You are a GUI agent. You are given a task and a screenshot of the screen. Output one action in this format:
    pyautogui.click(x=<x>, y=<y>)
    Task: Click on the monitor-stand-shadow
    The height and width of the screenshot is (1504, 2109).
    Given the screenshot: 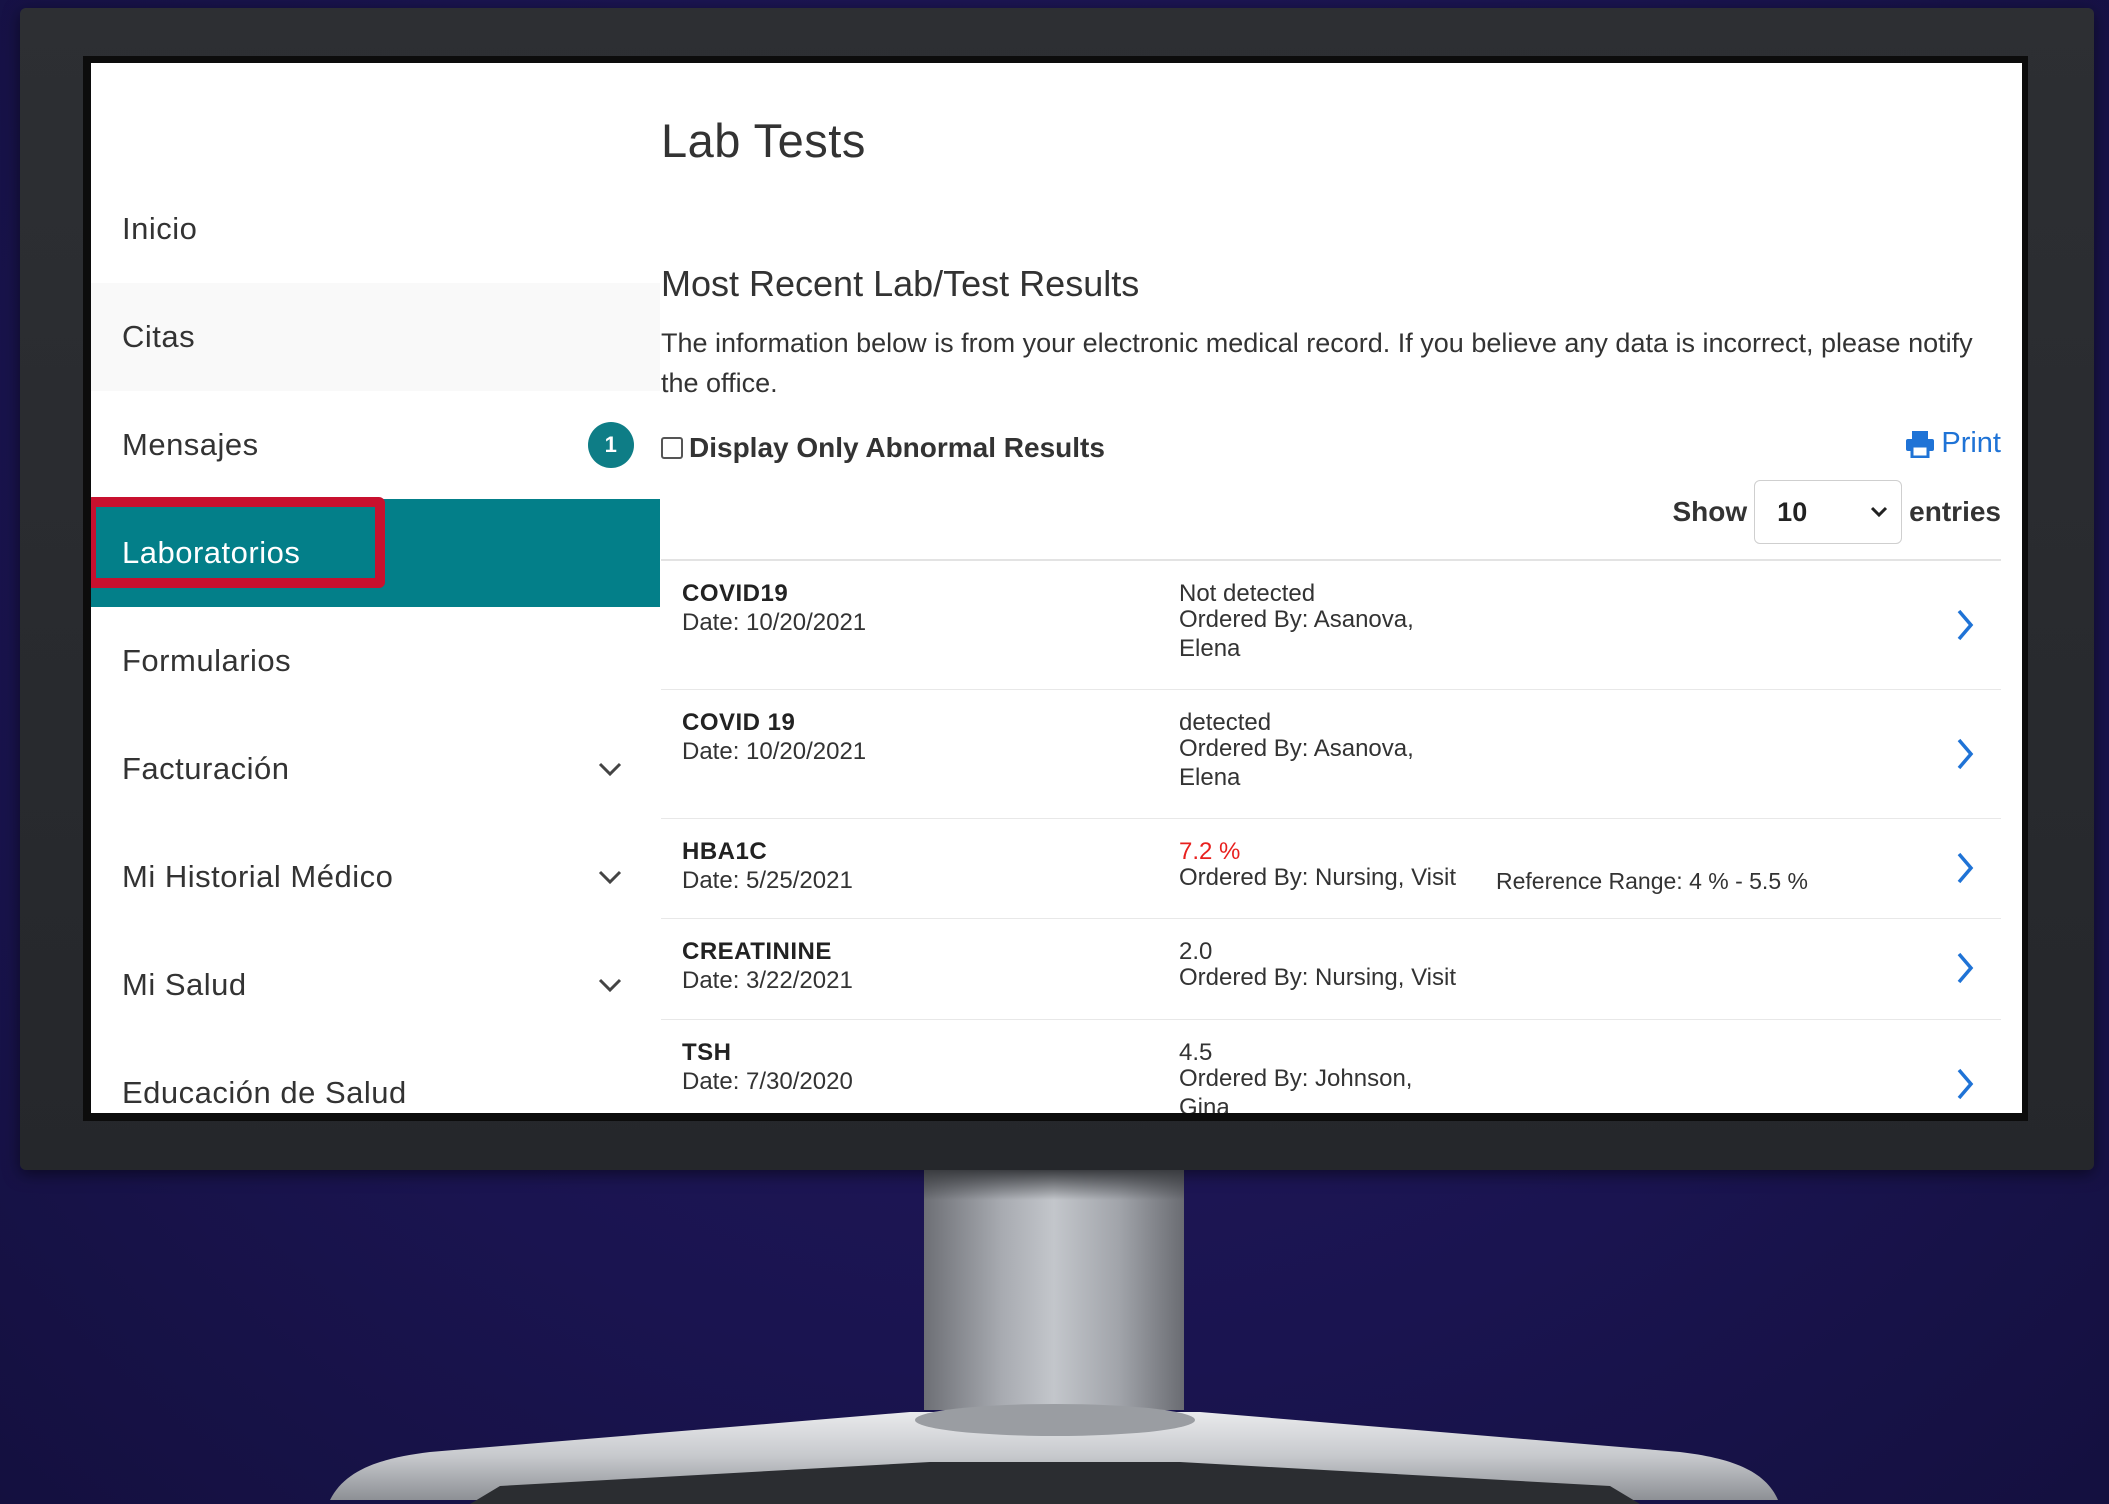 What is the action you would take?
    pyautogui.click(x=1054, y=1185)
    